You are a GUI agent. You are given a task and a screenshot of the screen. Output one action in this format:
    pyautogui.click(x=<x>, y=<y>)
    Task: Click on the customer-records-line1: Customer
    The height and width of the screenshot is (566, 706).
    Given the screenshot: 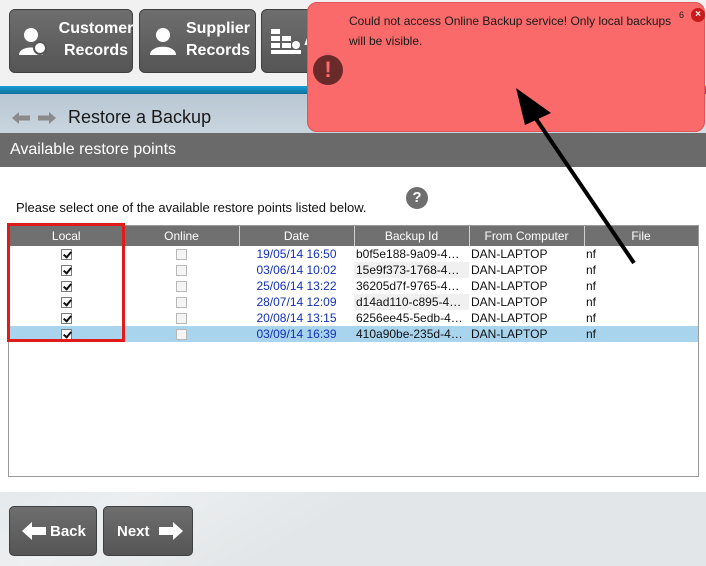 What is the action you would take?
    pyautogui.click(x=96, y=28)
    